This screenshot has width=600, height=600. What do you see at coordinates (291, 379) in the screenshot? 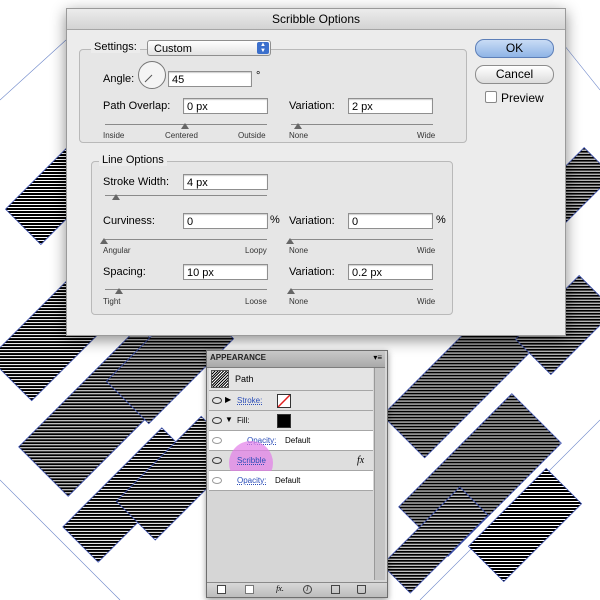
I see `path-row: Path` at bounding box center [291, 379].